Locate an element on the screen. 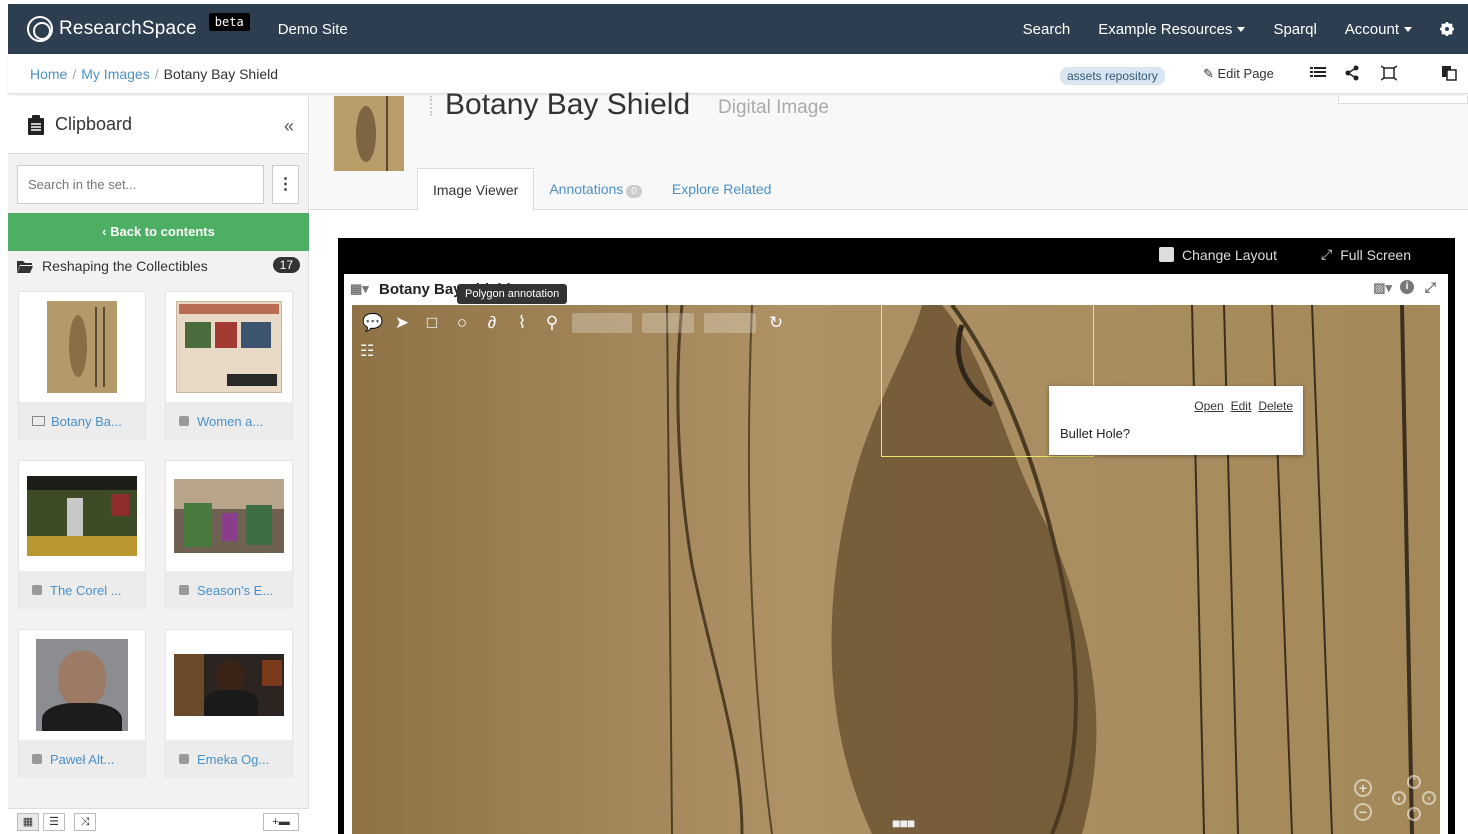 The image size is (1468, 834). main-nav: Search Example Resources Sparql Account is located at coordinates (1245, 29).